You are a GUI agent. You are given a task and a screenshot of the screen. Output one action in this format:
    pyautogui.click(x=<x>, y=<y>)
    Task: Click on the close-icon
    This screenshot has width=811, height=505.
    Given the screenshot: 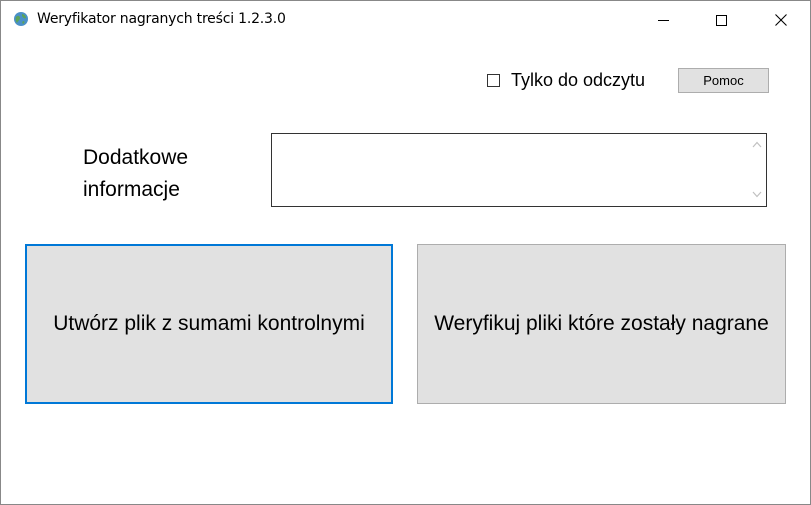 What is the action you would take?
    pyautogui.click(x=781, y=20)
    